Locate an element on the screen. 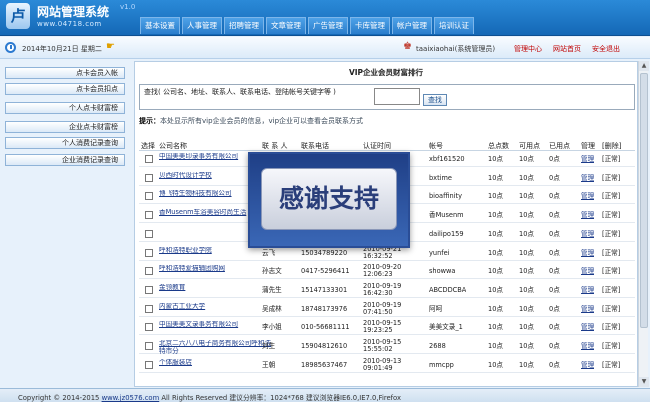 The image size is (650, 402). company-name-link: 中国美美文录事务有限公司 is located at coordinates (216, 328).